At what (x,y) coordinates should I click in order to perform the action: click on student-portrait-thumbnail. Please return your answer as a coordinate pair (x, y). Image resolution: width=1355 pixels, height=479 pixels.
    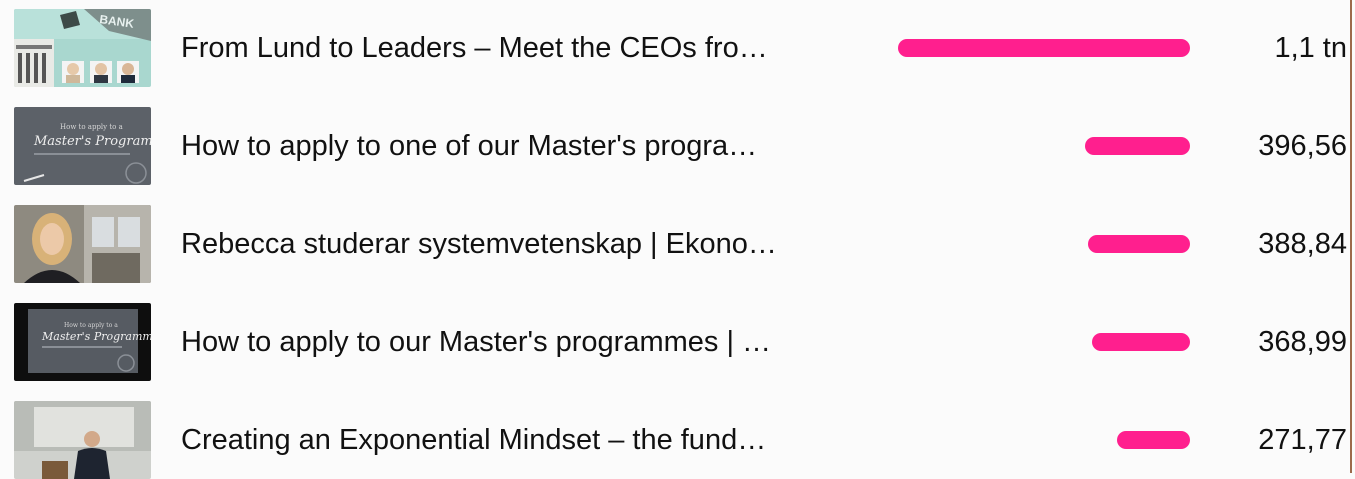
    Looking at the image, I should click on (82, 244).